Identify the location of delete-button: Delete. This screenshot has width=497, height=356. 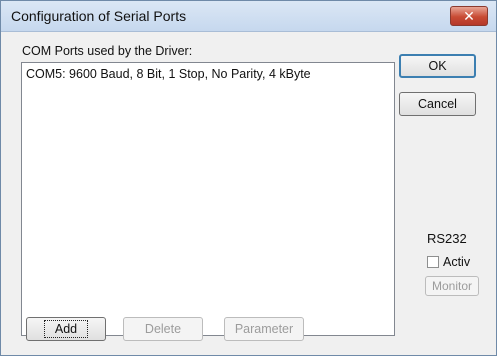
(163, 329).